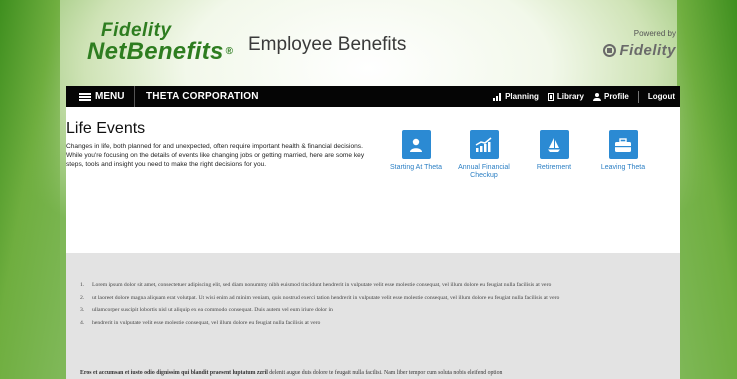 Image resolution: width=737 pixels, height=379 pixels. Describe the element at coordinates (616, 96) in the screenshot. I see `nav-profile-label: Profile` at that location.